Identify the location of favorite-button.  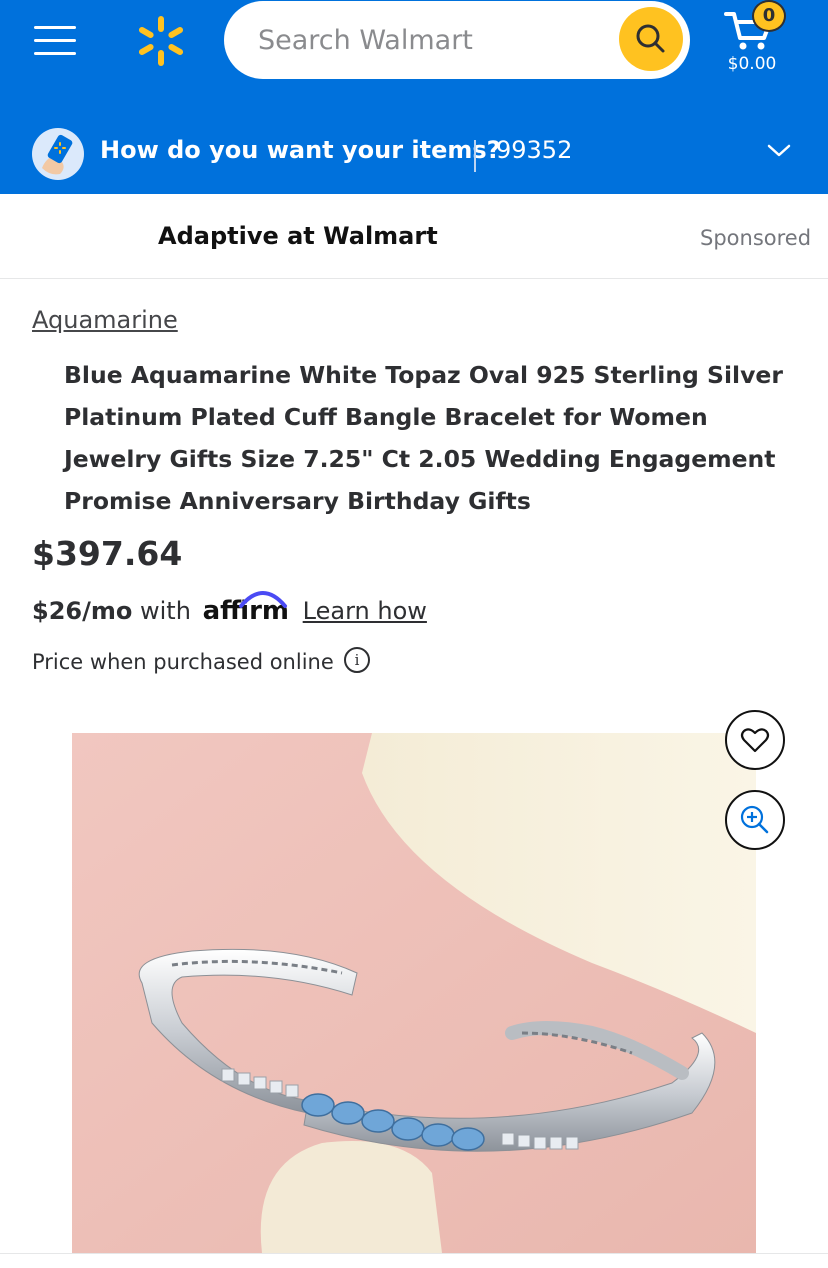
(755, 740).